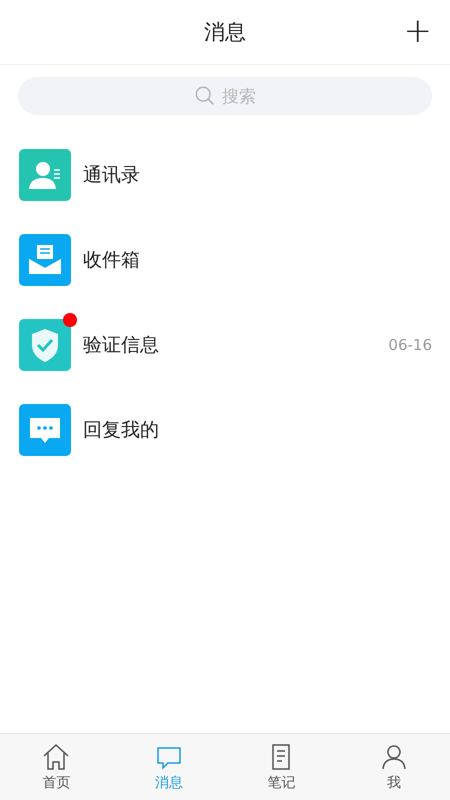  Describe the element at coordinates (225, 344) in the screenshot. I see `list-item: 验证信息 06-16` at that location.